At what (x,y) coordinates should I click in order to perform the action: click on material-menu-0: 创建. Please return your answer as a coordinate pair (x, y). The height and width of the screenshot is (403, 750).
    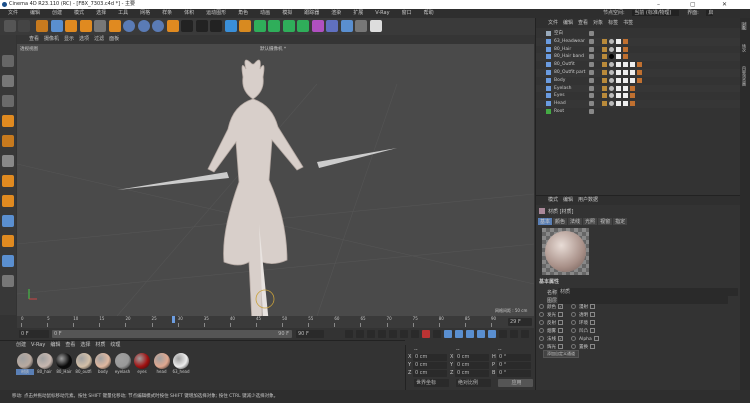
    Looking at the image, I should click on (21, 345).